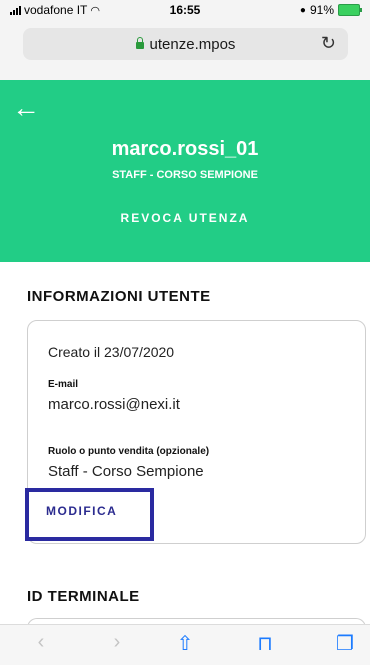  What do you see at coordinates (185, 10) in the screenshot?
I see `status-bar: vodafone IT ◠ 16:55 ● 91%` at bounding box center [185, 10].